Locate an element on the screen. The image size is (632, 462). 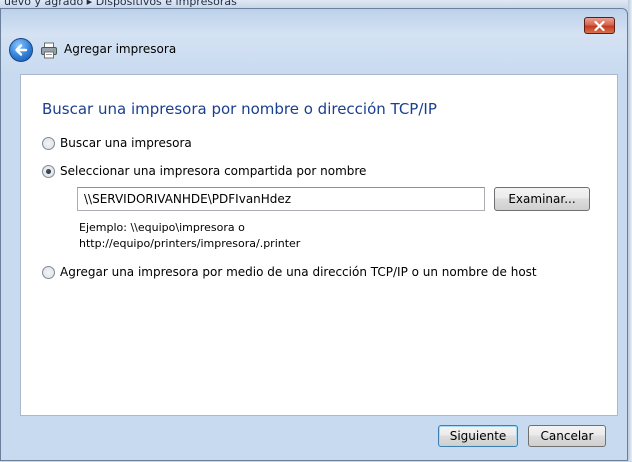
close-button is located at coordinates (599, 25).